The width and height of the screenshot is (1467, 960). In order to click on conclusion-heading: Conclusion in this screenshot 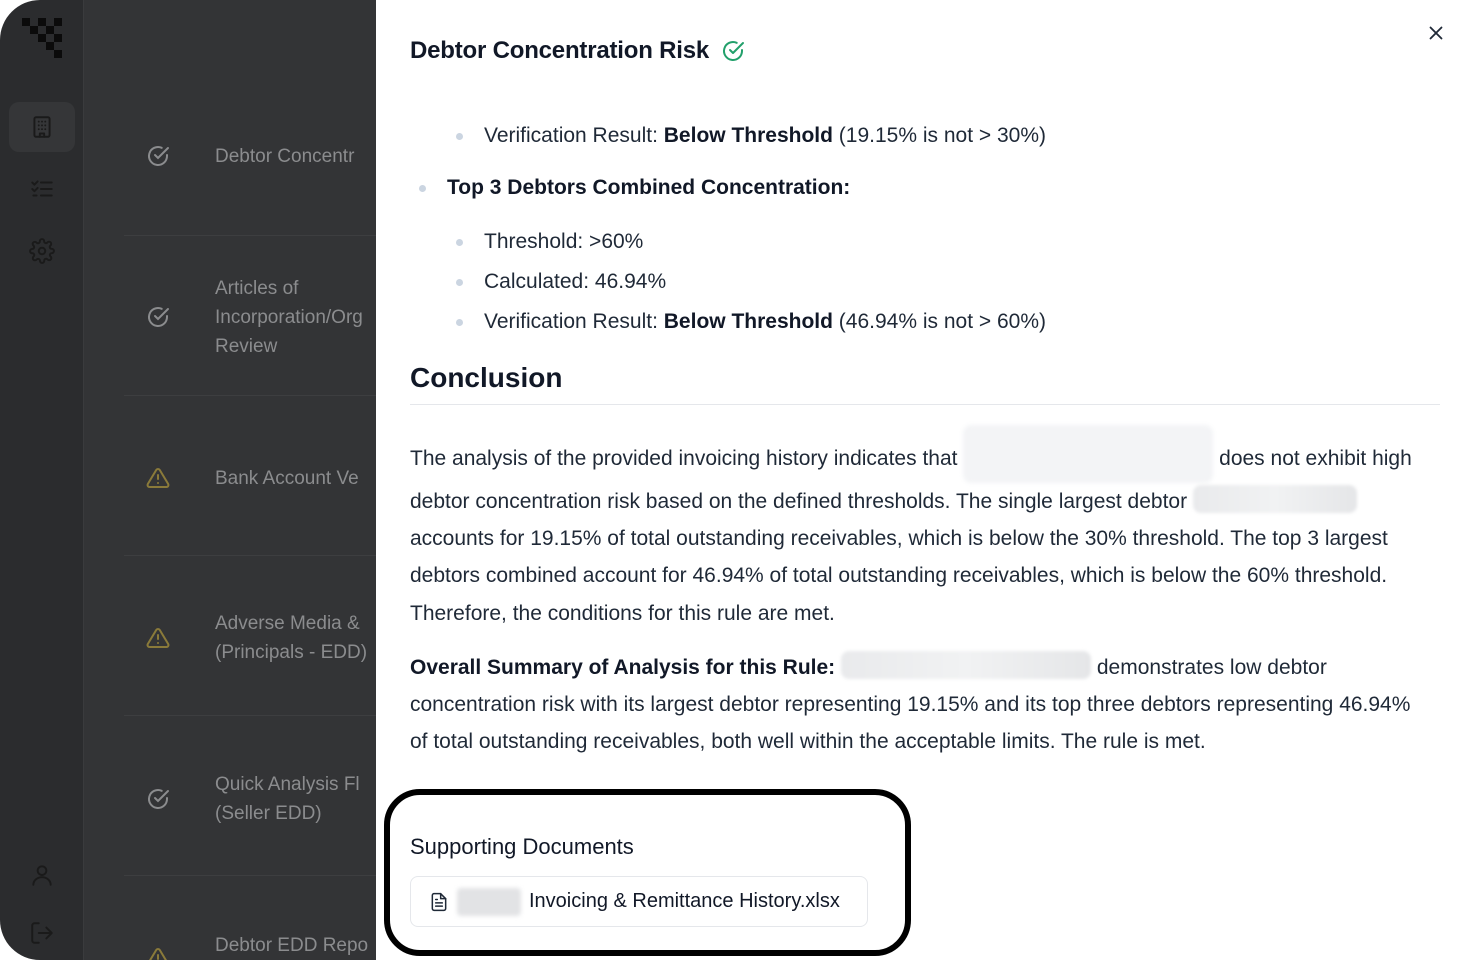, I will do `click(925, 383)`.